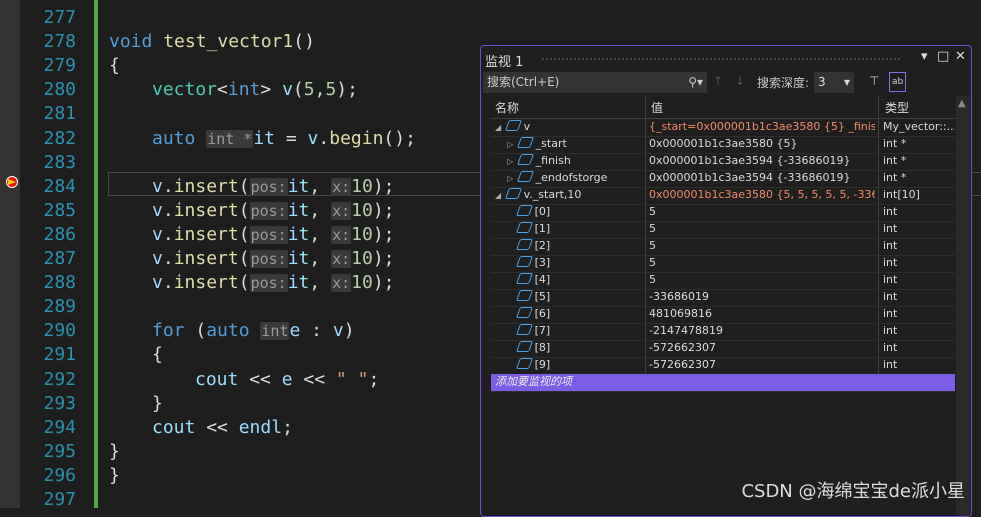 This screenshot has height=517, width=981. What do you see at coordinates (960, 56) in the screenshot?
I see `close-icon: ✕` at bounding box center [960, 56].